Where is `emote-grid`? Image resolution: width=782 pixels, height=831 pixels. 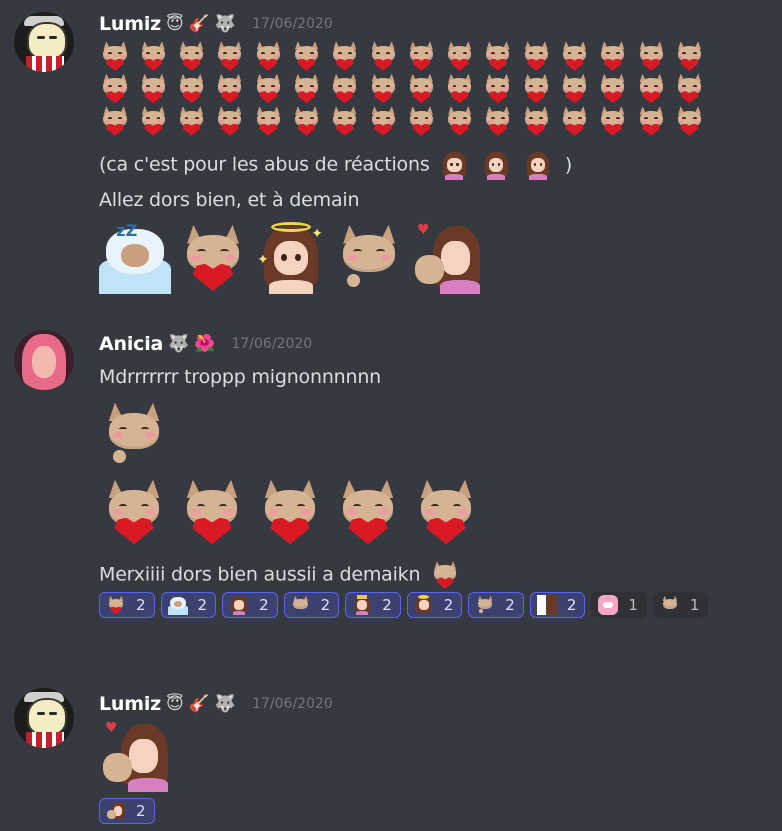 emote-grid is located at coordinates (405, 89).